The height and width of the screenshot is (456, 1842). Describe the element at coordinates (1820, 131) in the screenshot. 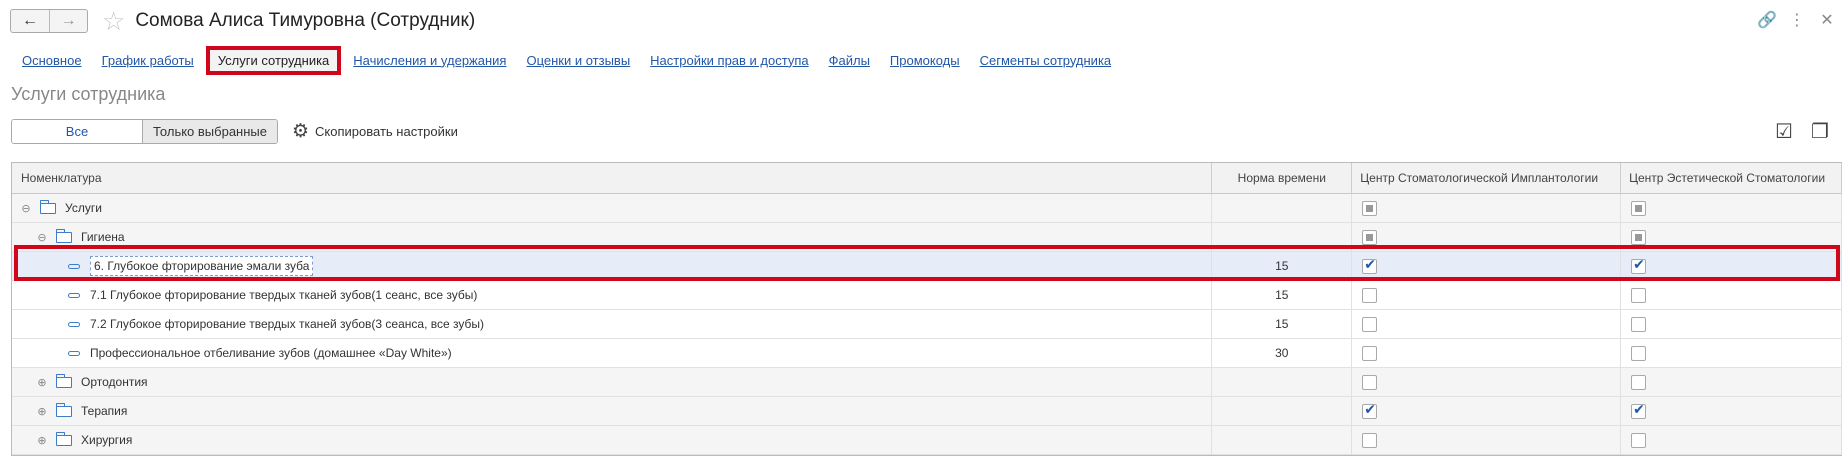

I see `uncheck-all-icon: ❐` at that location.